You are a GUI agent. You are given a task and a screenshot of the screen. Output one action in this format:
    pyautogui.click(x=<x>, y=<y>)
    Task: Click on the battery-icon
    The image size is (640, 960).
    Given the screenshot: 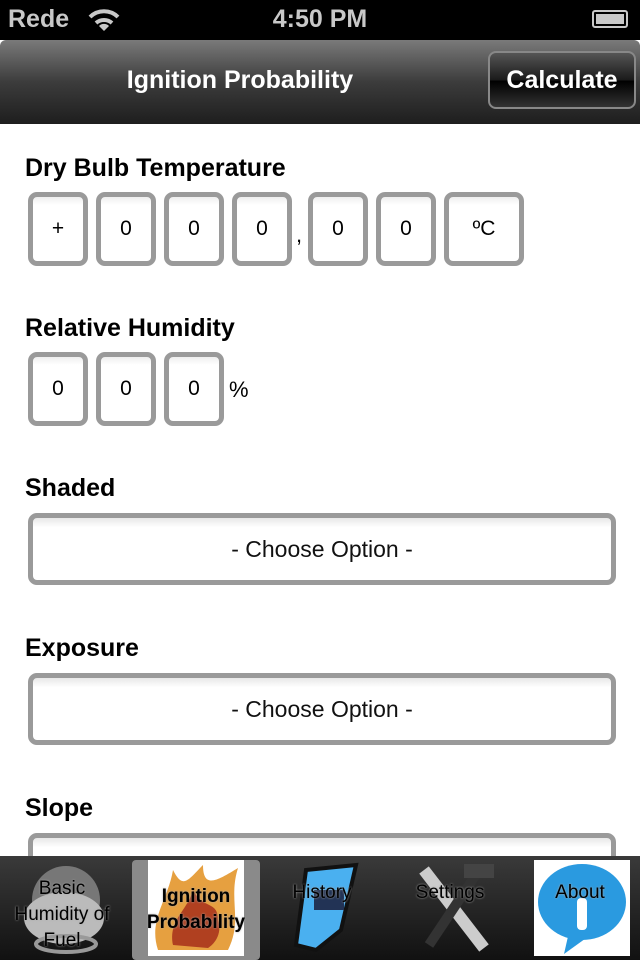 What is the action you would take?
    pyautogui.click(x=610, y=19)
    